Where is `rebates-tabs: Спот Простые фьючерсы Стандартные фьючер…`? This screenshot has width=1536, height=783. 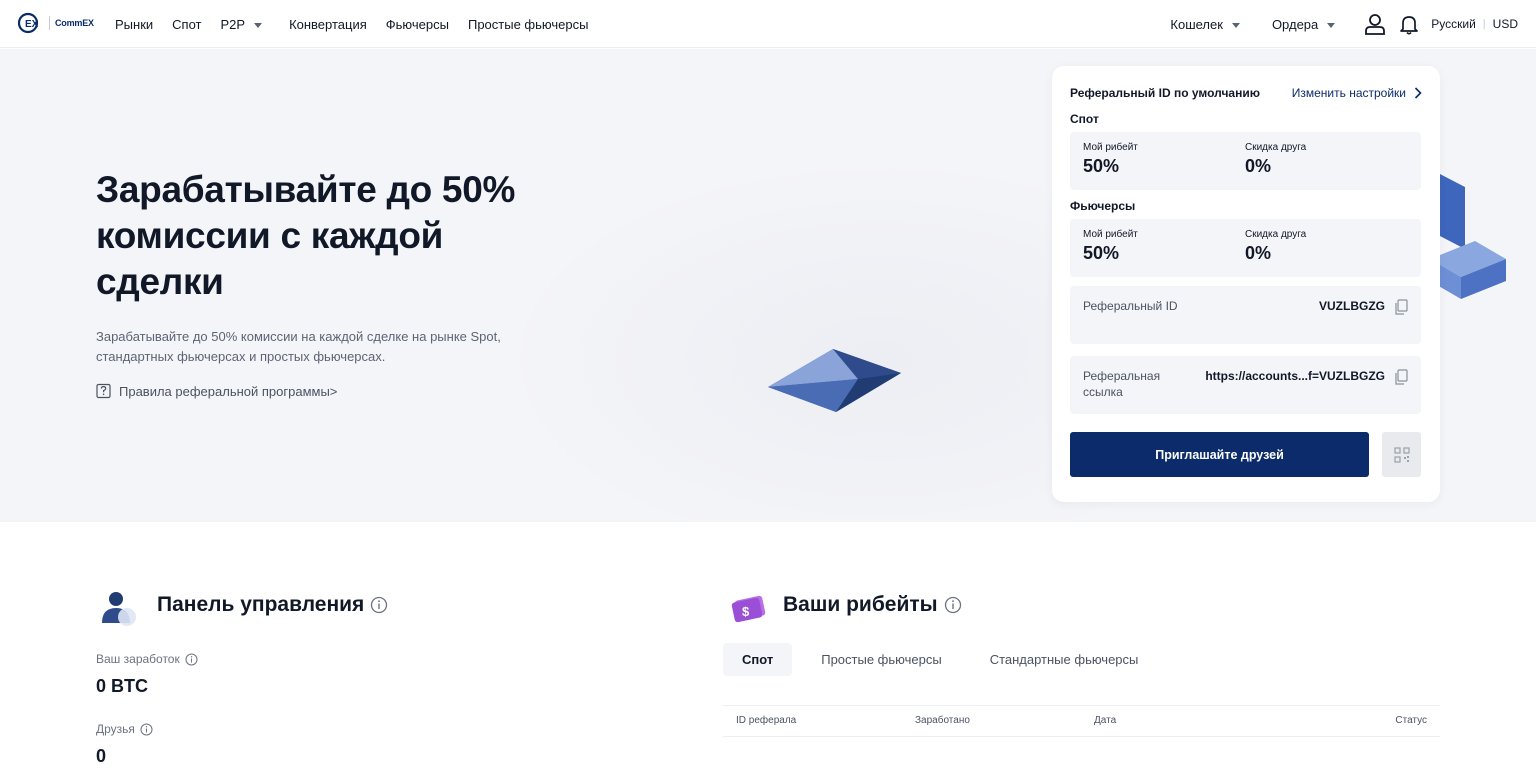 rebates-tabs: Спот Простые фьючерсы Стандартные фьючер… is located at coordinates (945, 659).